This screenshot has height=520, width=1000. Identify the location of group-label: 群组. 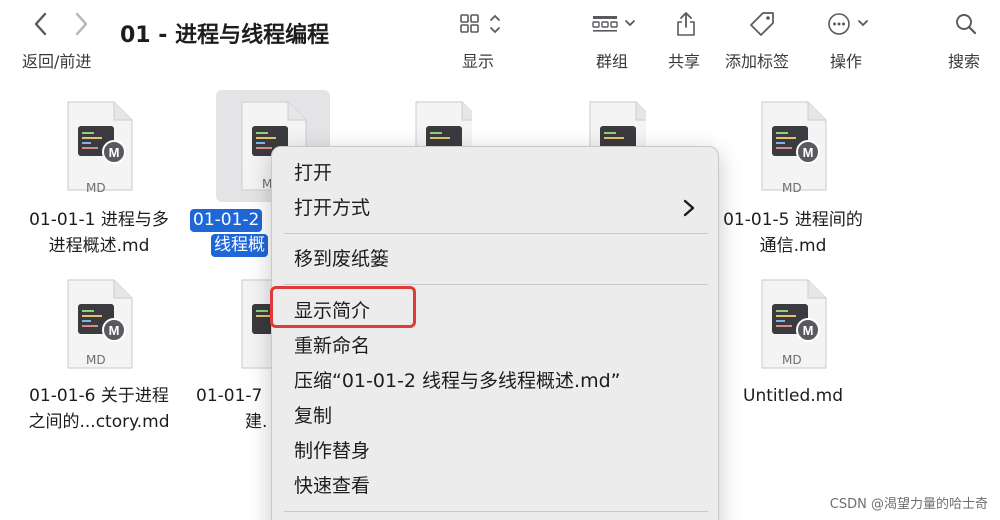
(612, 61).